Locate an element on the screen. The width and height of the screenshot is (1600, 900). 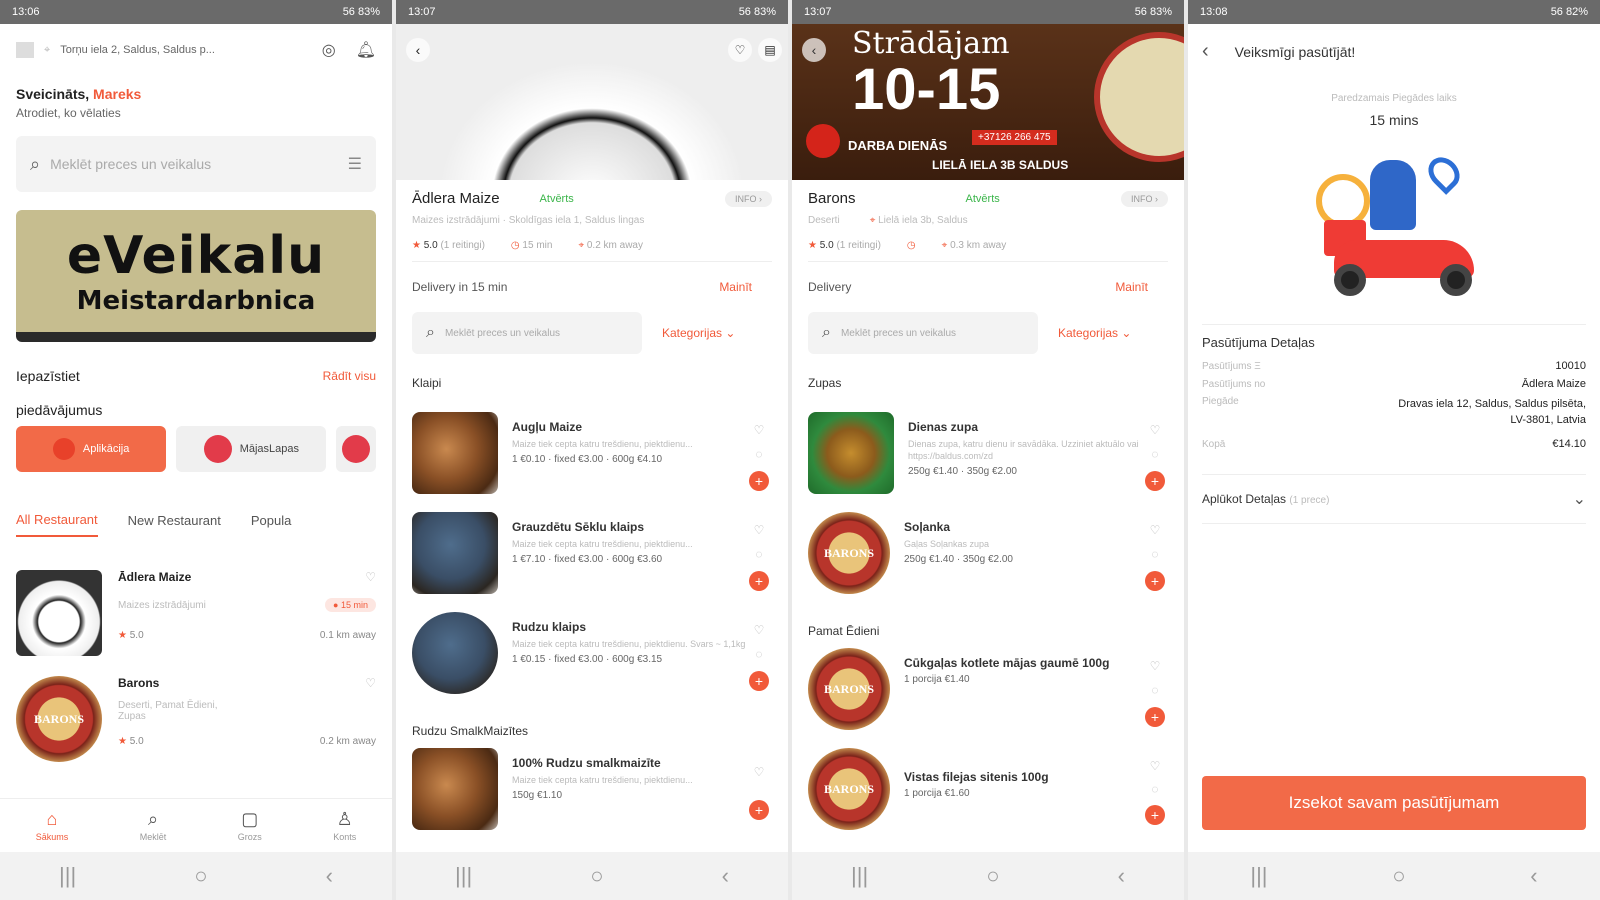
tab-search: ⌕ Meklēt is located at coordinates (153, 825).